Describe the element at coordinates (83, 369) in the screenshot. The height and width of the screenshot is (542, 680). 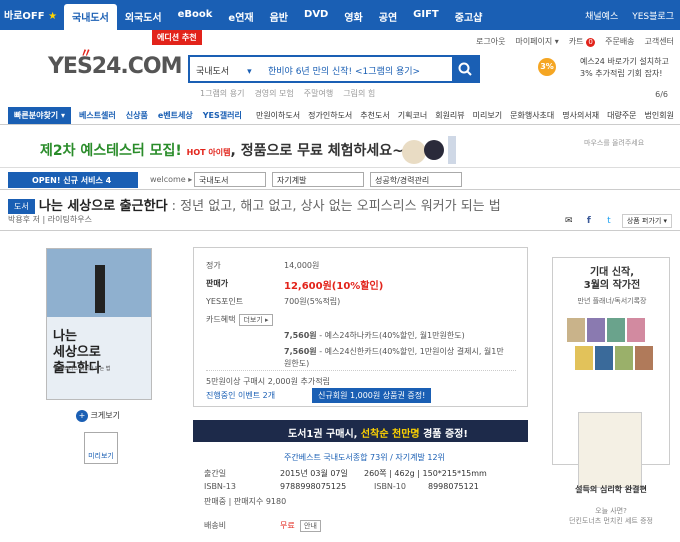
I see `cover-subtitle: 오피스리스 워커가 되는 법` at that location.